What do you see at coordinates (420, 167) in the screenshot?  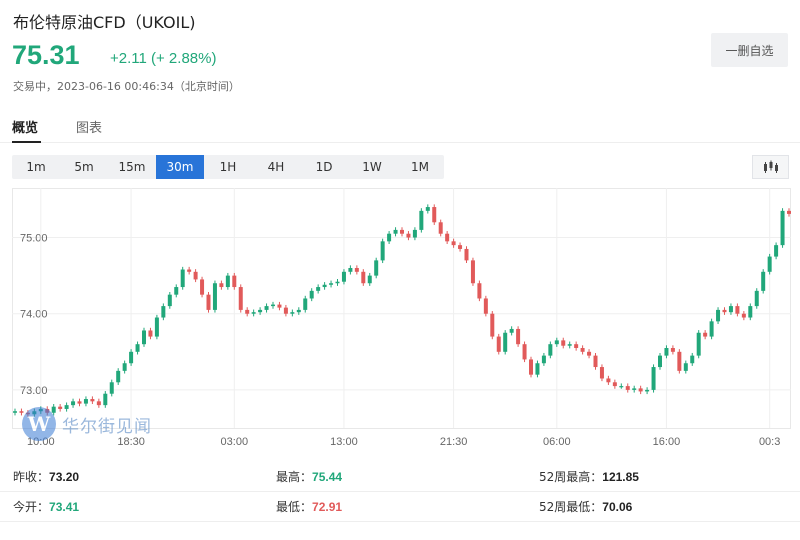 I see `period-1mo: 1M` at bounding box center [420, 167].